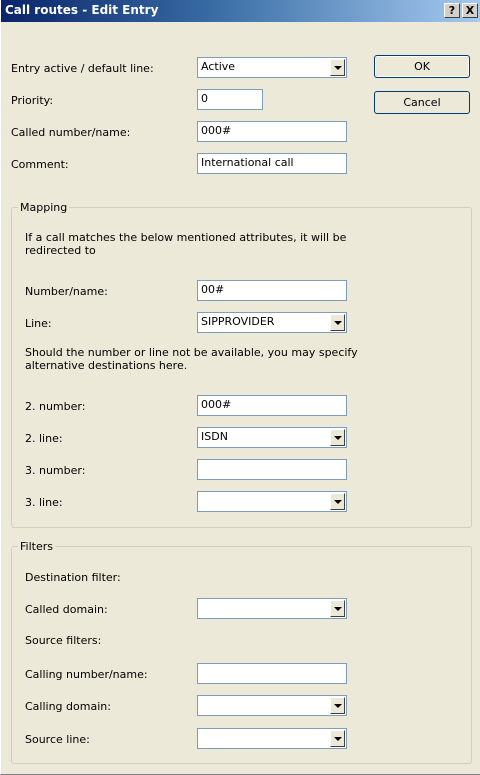  Describe the element at coordinates (272, 437) in the screenshot. I see `line2-select: ISDN` at that location.